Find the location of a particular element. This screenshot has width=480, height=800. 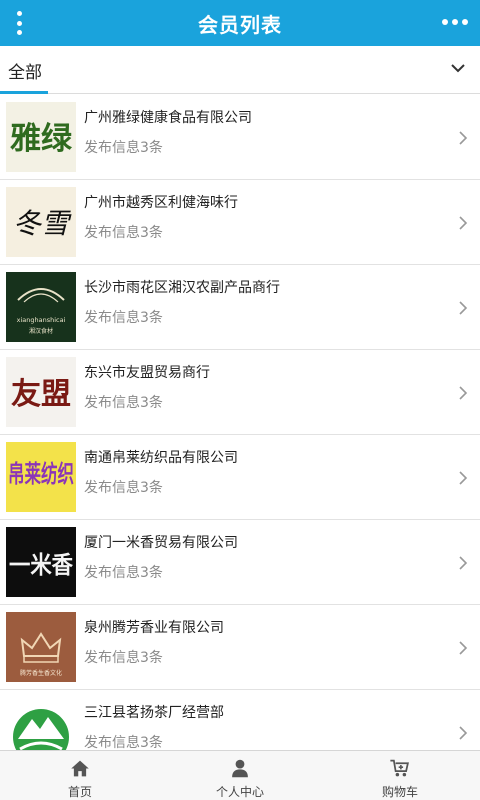

svg-text: xianghanshicai is located at coordinates (41, 320).